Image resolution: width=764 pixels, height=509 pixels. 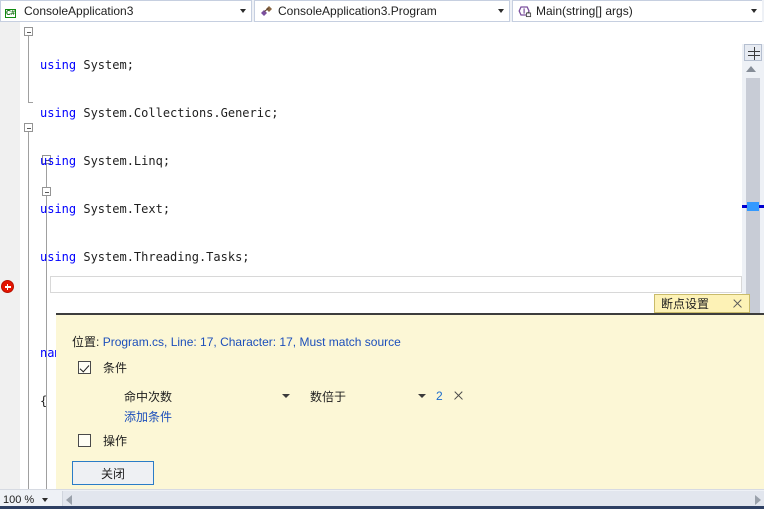 What do you see at coordinates (266, 11) in the screenshot?
I see `class-icon` at bounding box center [266, 11].